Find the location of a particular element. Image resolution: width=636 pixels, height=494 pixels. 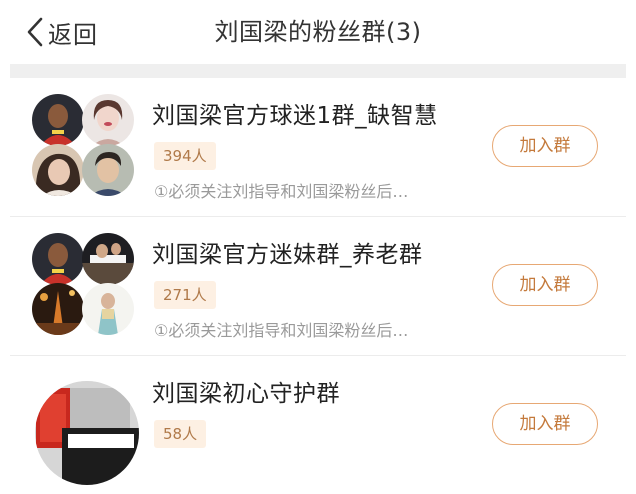

group-name: 刘国梁官方迷妹群_养老群 is located at coordinates (287, 255).